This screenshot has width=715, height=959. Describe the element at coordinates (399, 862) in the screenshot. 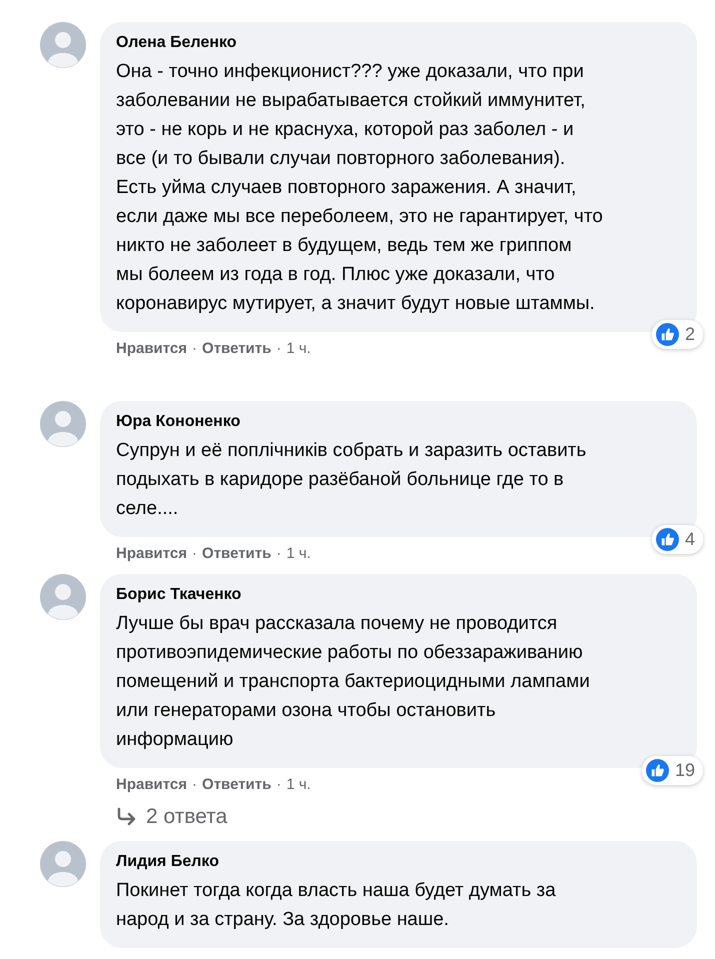

I see `author-name: Лидия Белко` at that location.